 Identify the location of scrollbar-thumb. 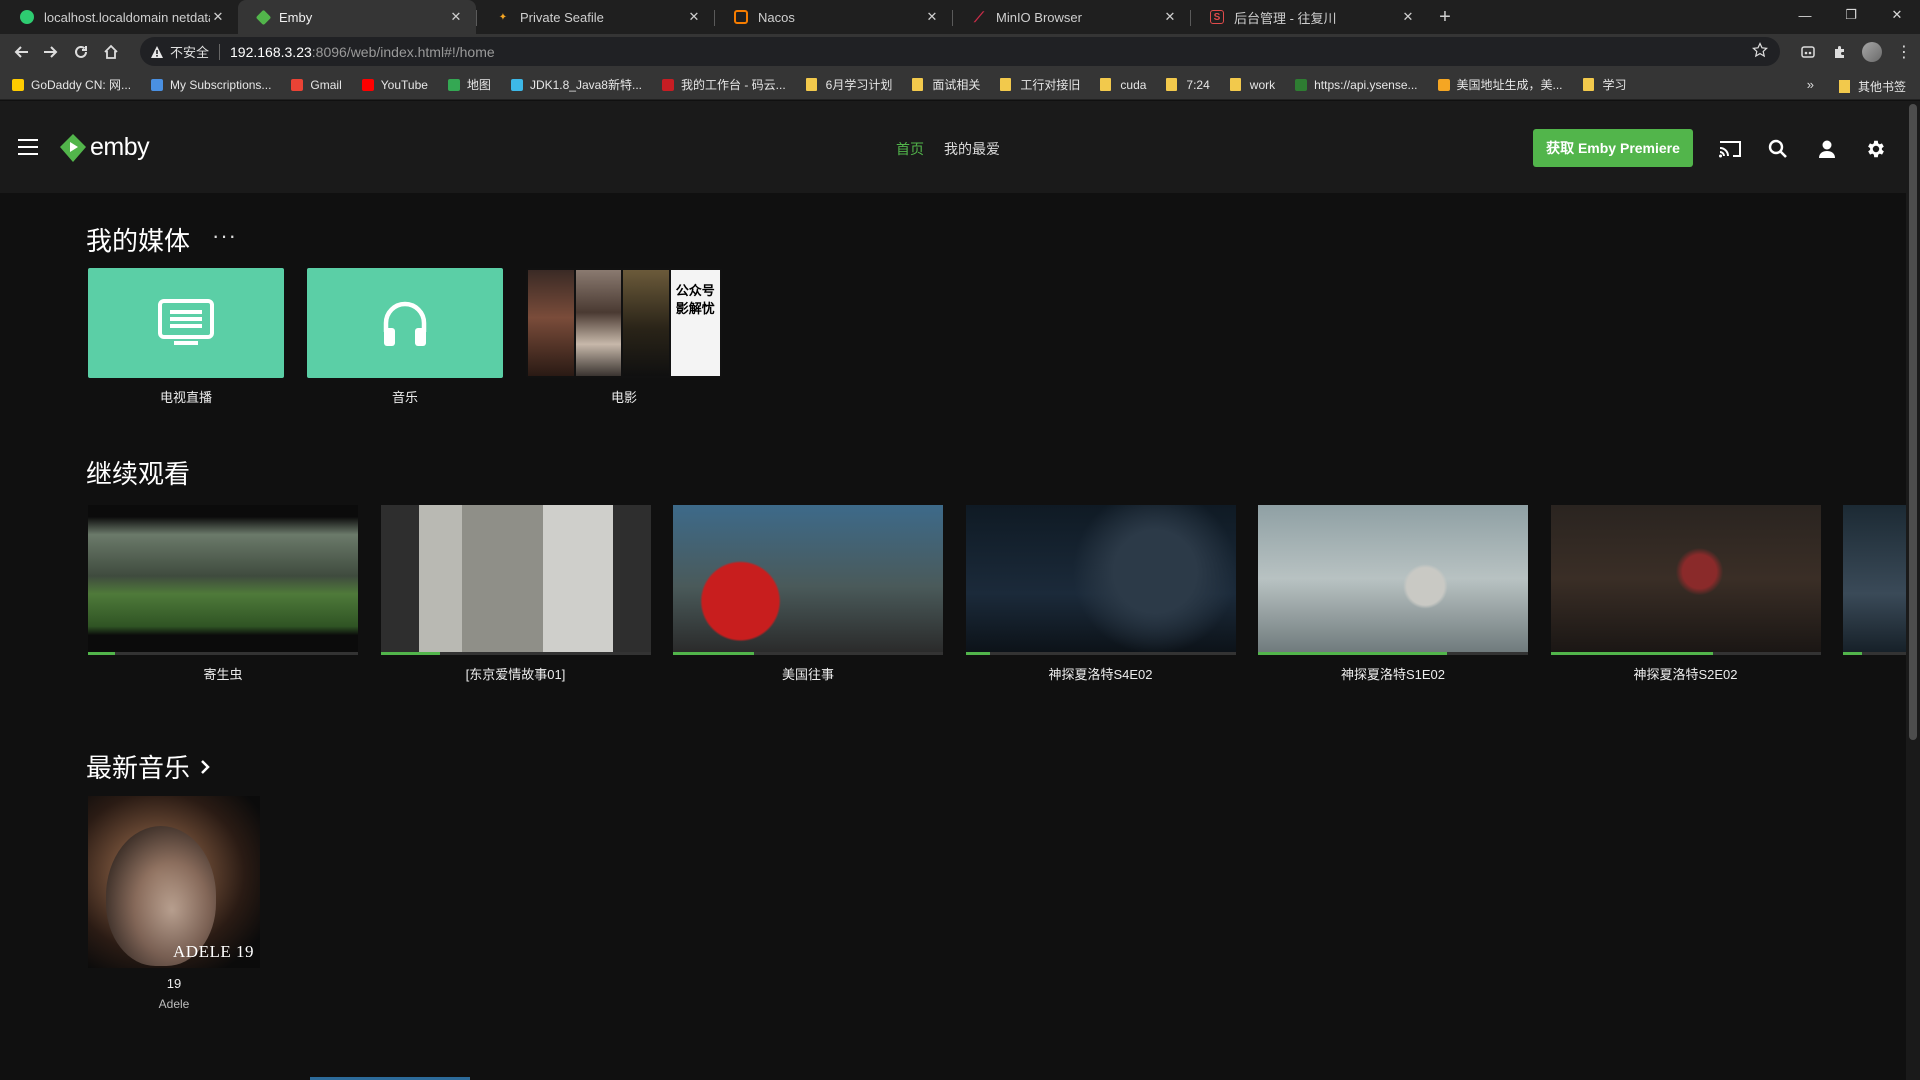
(1913, 422).